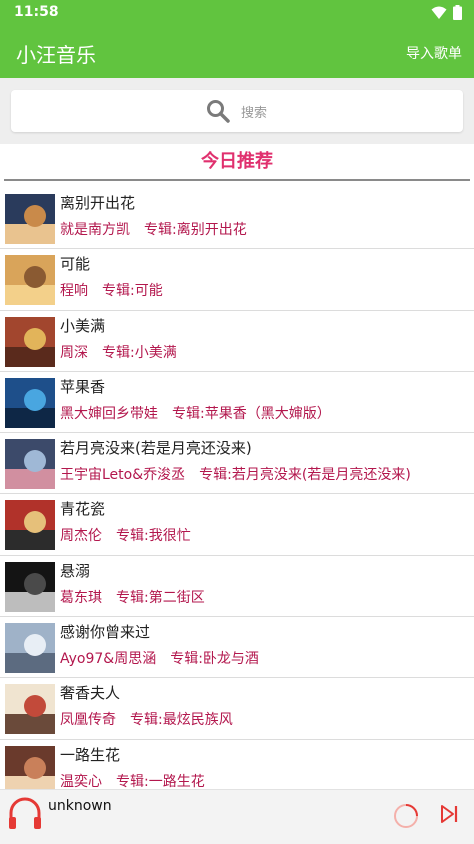 This screenshot has height=844, width=474. Describe the element at coordinates (305, 475) in the screenshot. I see `song-album: 专辑:若月亮没来(若是月亮还没来)` at that location.